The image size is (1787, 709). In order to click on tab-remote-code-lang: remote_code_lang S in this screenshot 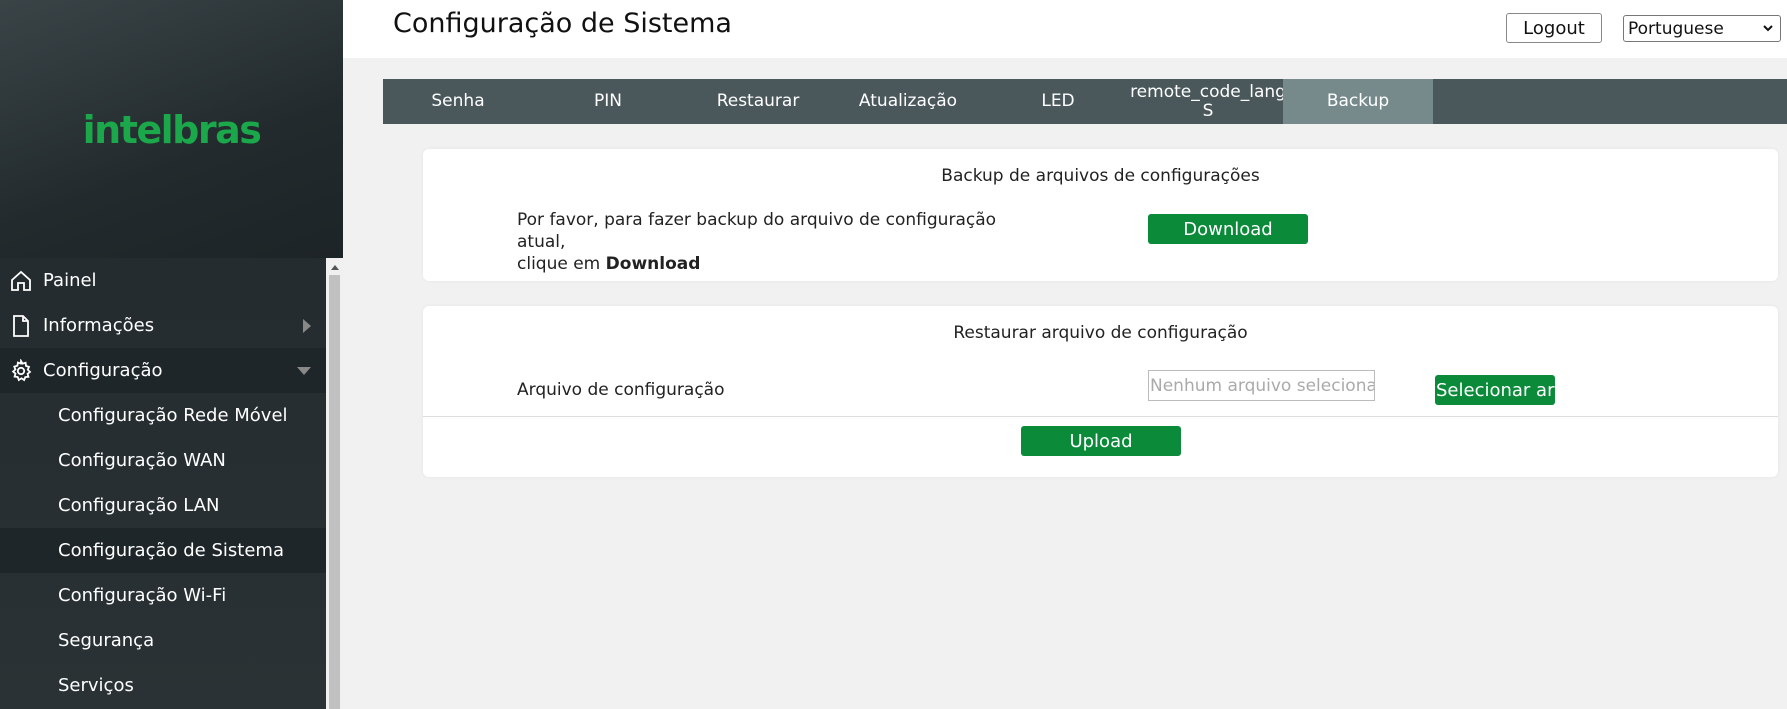, I will do `click(1208, 101)`.